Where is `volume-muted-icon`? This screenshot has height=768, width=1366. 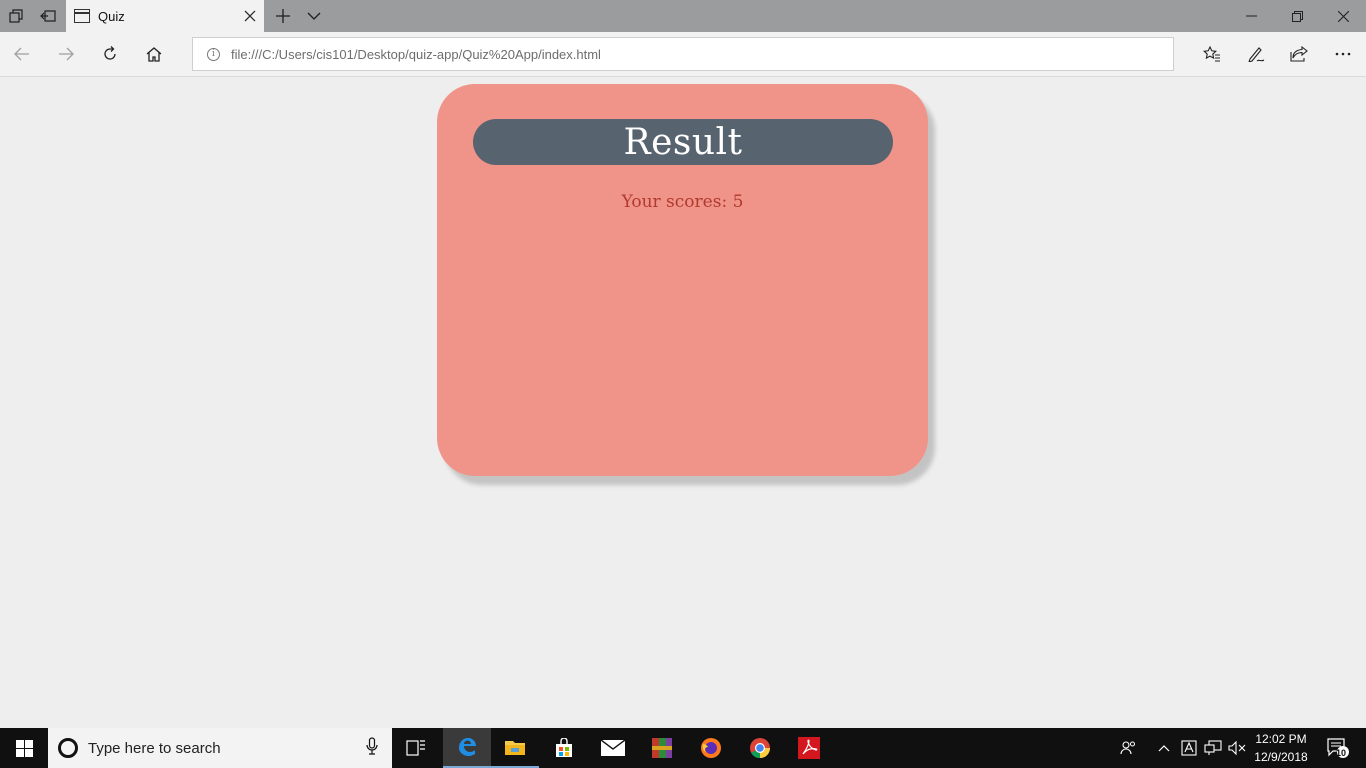 volume-muted-icon is located at coordinates (1237, 748).